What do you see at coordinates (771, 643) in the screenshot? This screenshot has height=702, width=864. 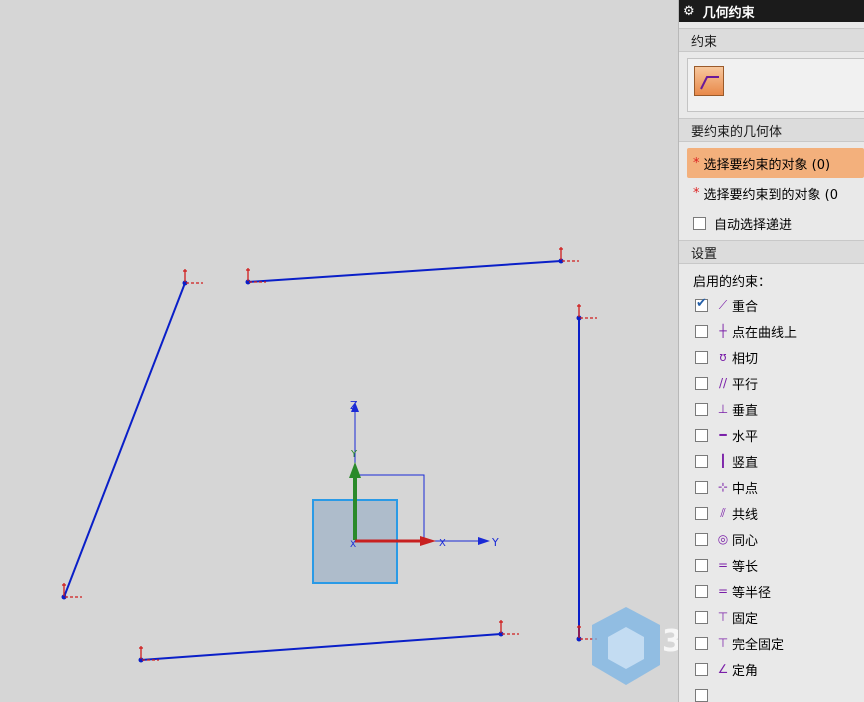 I see `constraint-item: ⊤ 完全固定` at bounding box center [771, 643].